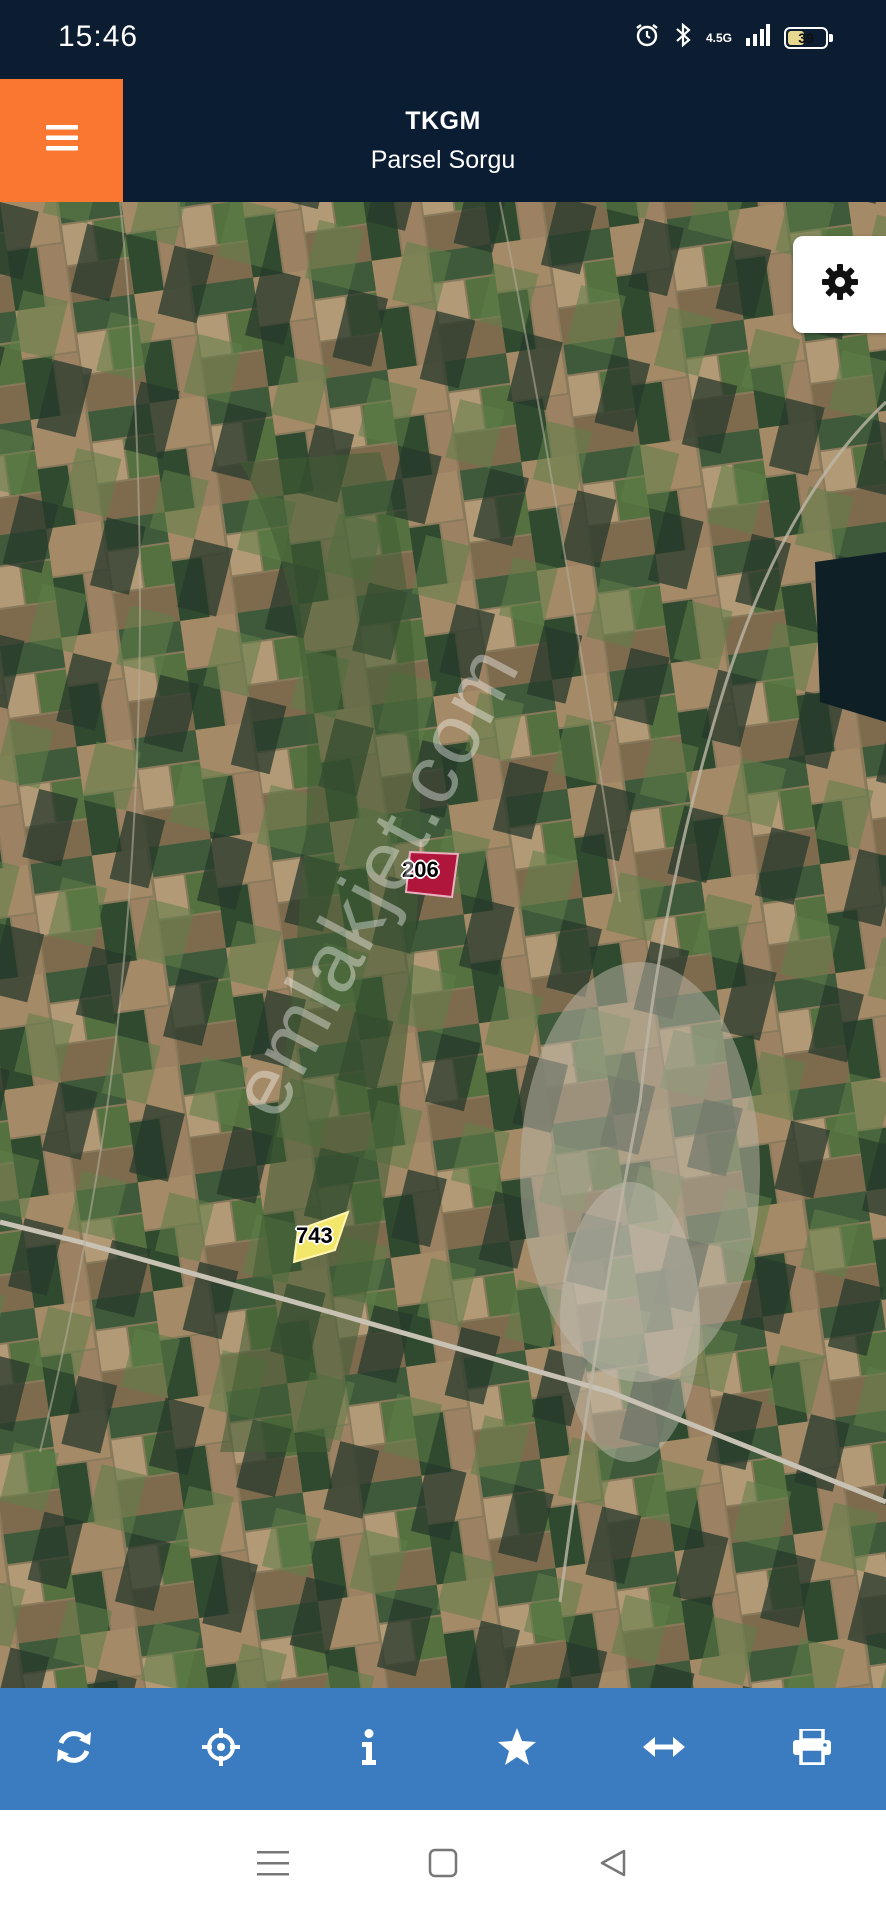 The width and height of the screenshot is (886, 1920). Describe the element at coordinates (683, 37) in the screenshot. I see `bluetooth-icon` at that location.